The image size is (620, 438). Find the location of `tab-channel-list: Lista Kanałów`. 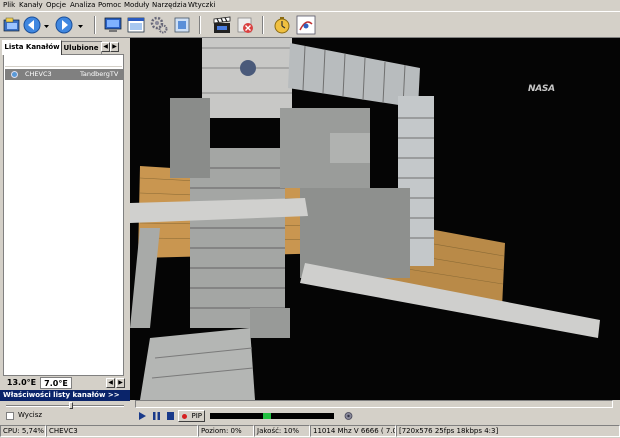

tab-channel-list: Lista Kanałów is located at coordinates (32, 47).